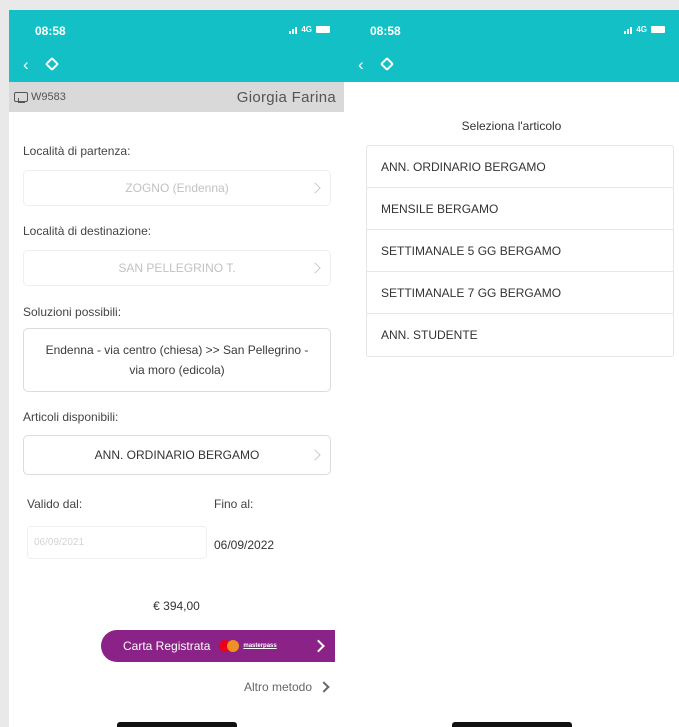  What do you see at coordinates (77, 151) in the screenshot?
I see `departure-label: Località di partenza:` at bounding box center [77, 151].